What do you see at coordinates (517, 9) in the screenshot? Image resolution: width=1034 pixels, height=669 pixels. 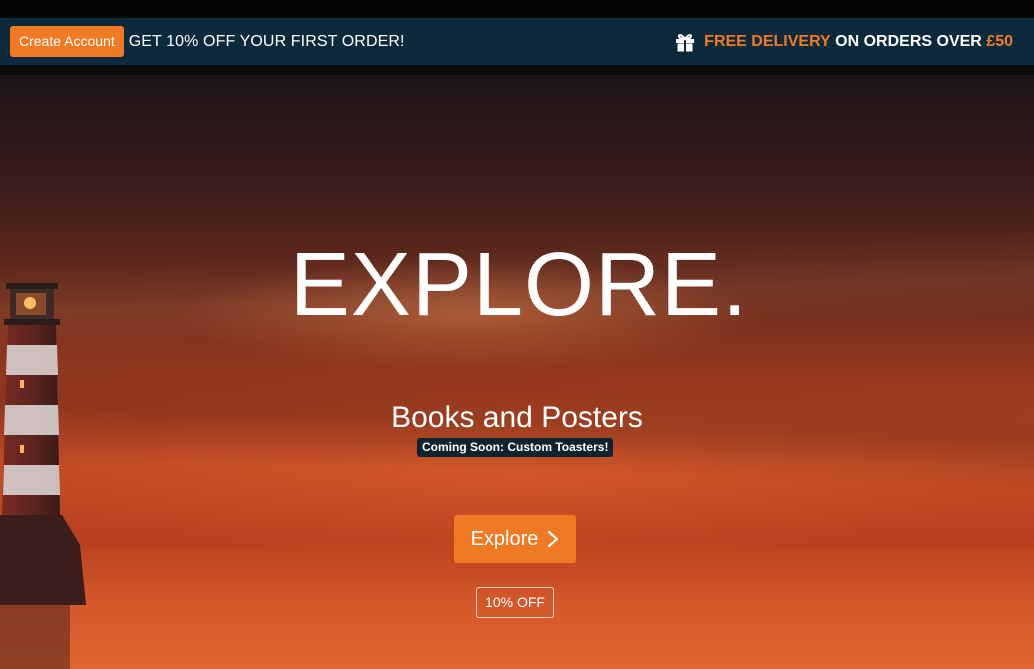 I see `top-strip` at bounding box center [517, 9].